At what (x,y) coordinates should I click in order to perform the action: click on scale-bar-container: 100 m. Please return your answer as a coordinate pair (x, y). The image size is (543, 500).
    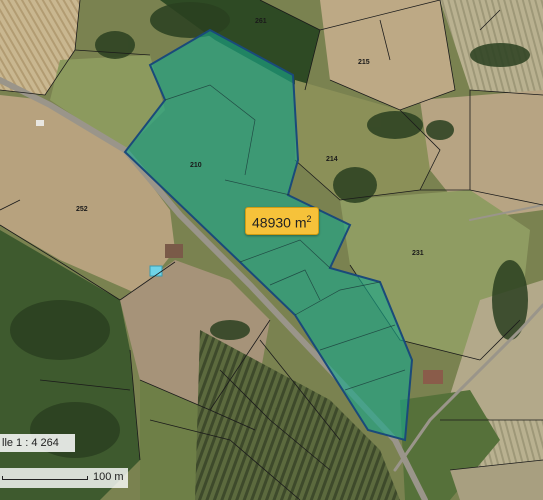
    Looking at the image, I should click on (64, 478).